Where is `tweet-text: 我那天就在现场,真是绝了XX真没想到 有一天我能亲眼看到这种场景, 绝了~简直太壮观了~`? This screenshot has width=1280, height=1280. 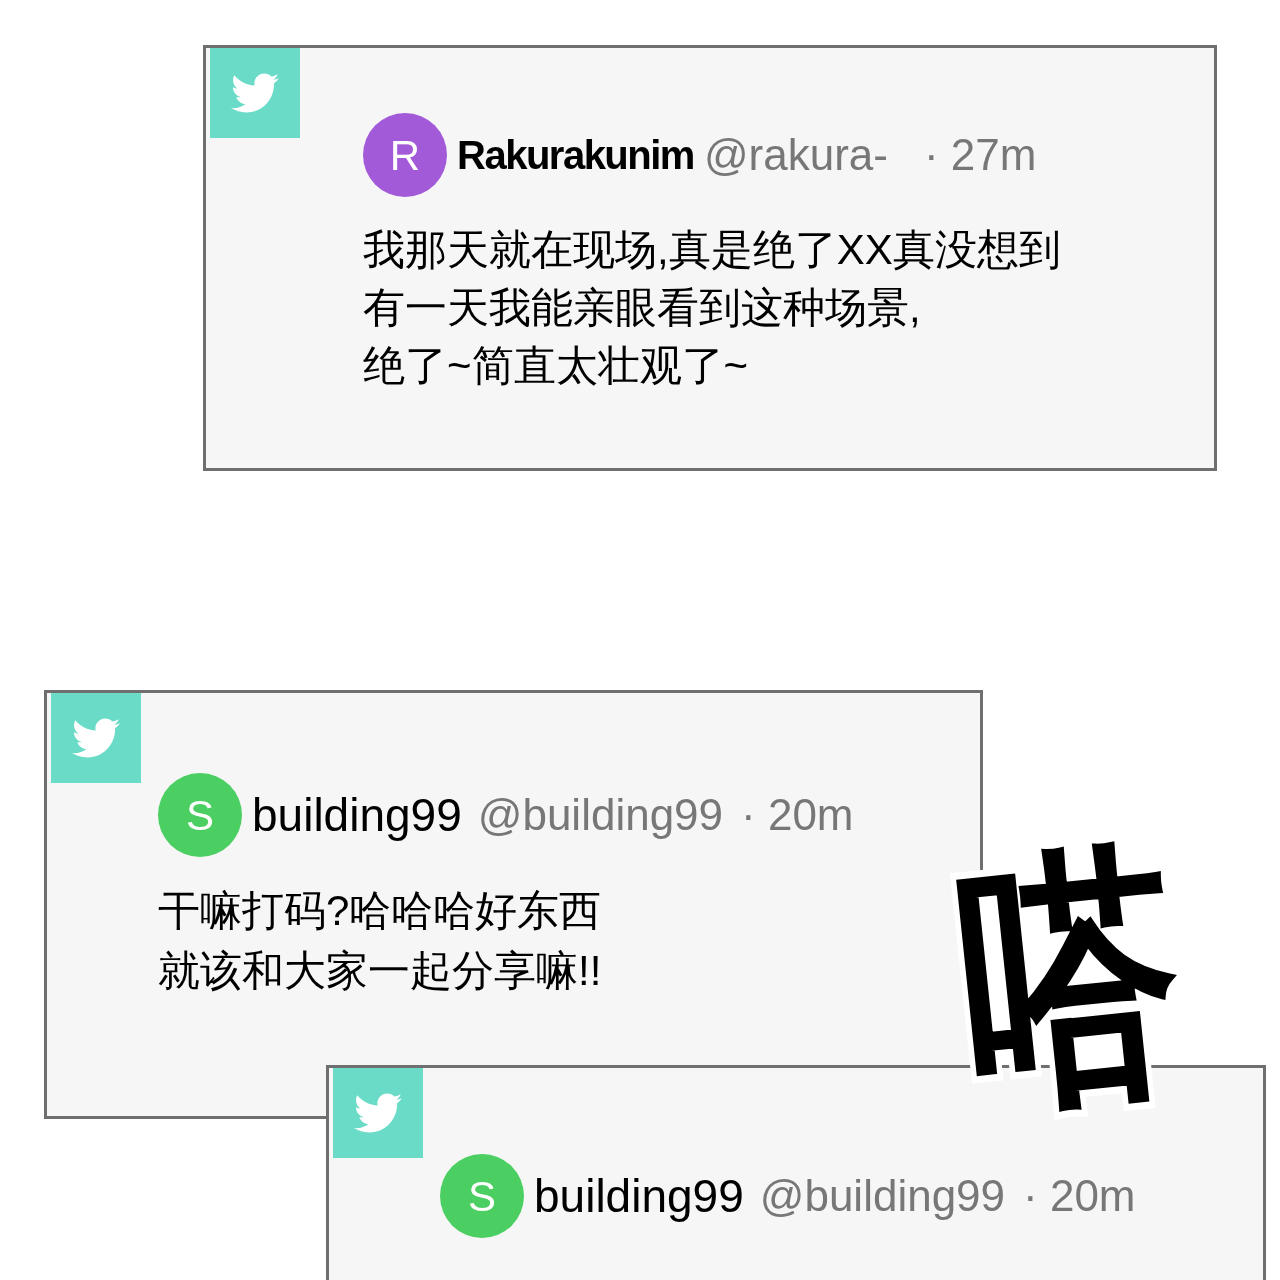
tweet-text: 我那天就在现场,真是绝了XX真没想到 有一天我能亲眼看到这种场景, 绝了~简直太壮观了~ is located at coordinates (712, 308).